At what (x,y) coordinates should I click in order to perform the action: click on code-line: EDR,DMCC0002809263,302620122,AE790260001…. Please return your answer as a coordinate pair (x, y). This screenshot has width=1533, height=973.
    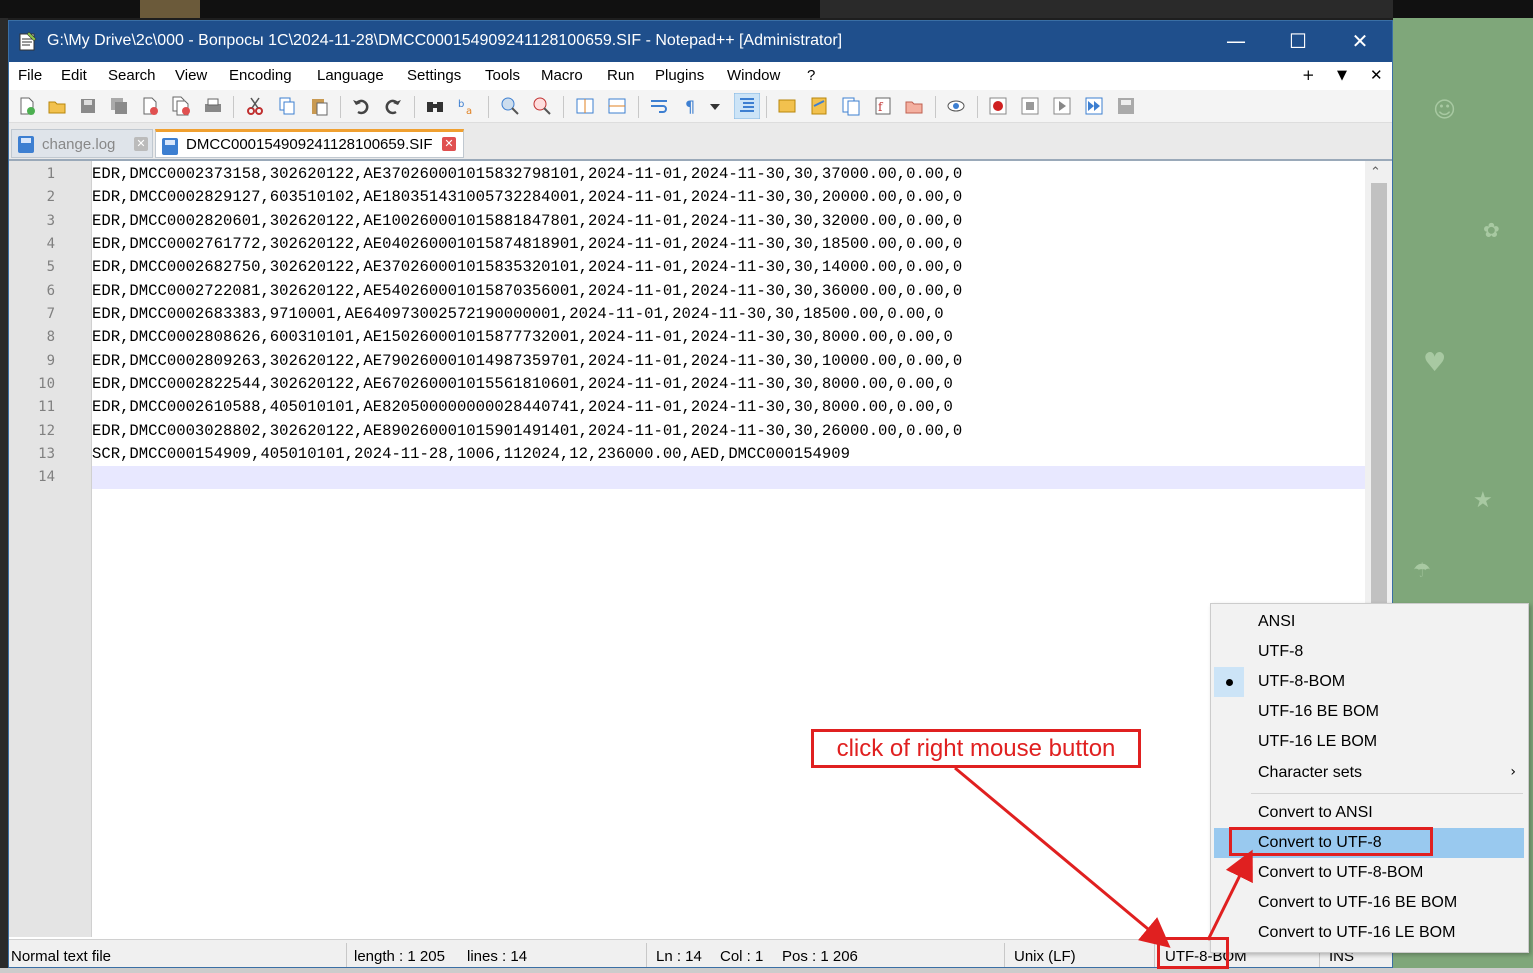
    Looking at the image, I should click on (527, 361).